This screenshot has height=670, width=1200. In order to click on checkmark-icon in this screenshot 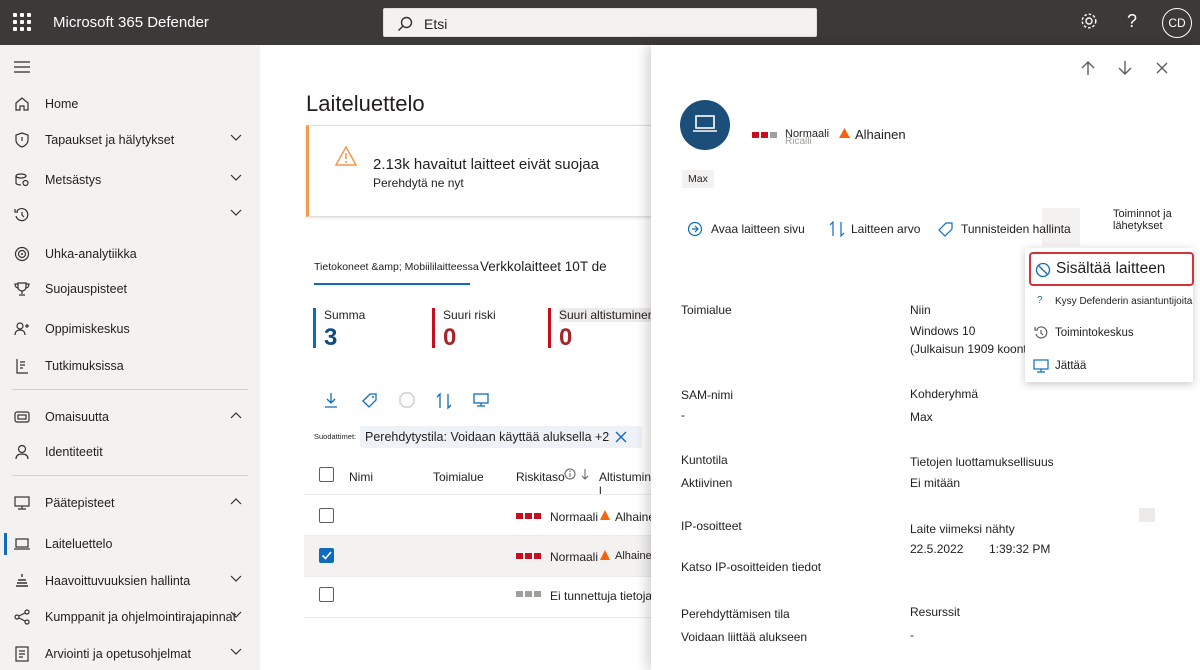, I will do `click(326, 555)`.